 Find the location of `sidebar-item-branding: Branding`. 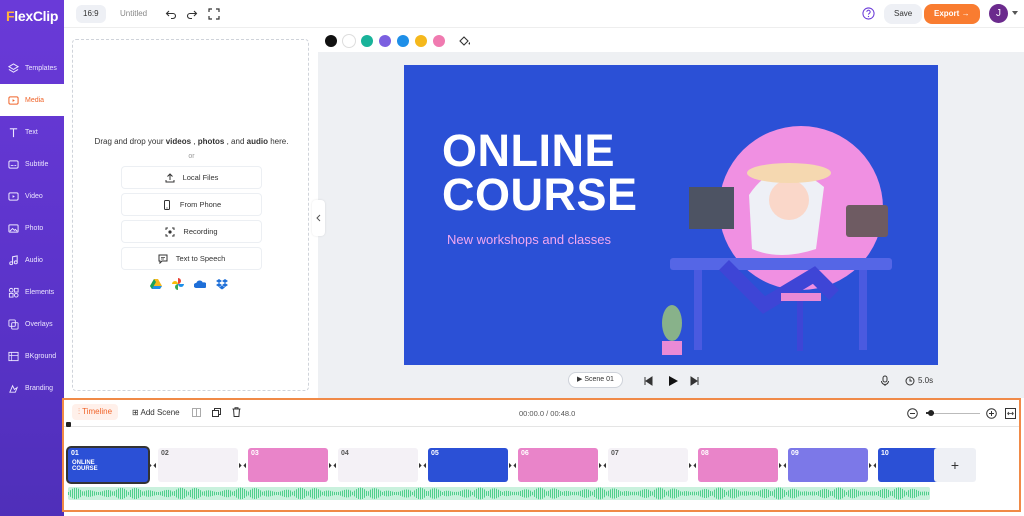

sidebar-item-branding: Branding is located at coordinates (32, 388).